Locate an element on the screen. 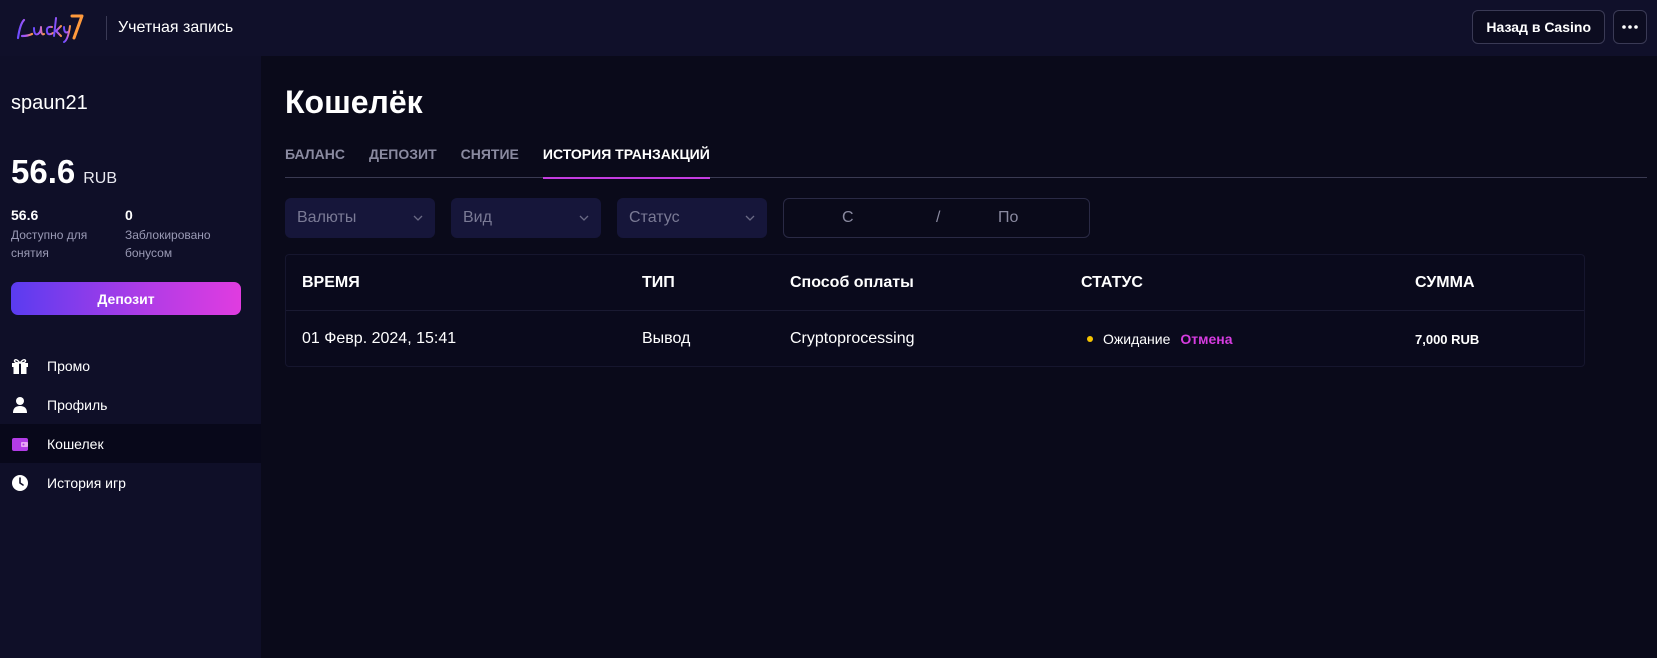 The image size is (1657, 658). currency-select: Валюты is located at coordinates (360, 218).